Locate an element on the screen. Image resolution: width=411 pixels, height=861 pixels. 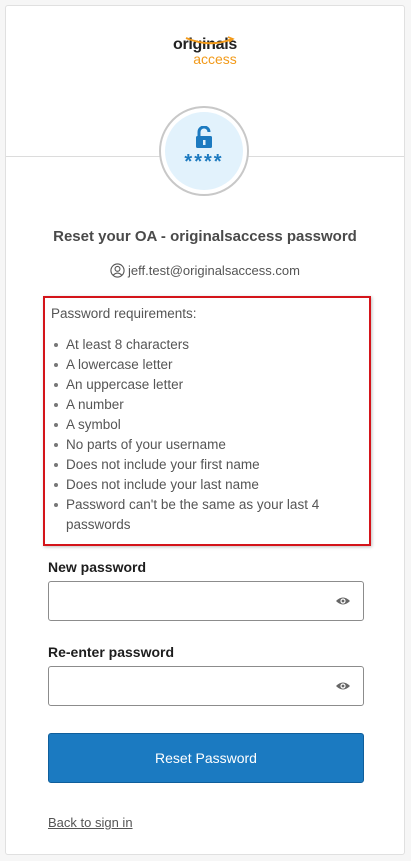
user-identifier: jeff.test@originalsaccess.com is located at coordinates (205, 270).